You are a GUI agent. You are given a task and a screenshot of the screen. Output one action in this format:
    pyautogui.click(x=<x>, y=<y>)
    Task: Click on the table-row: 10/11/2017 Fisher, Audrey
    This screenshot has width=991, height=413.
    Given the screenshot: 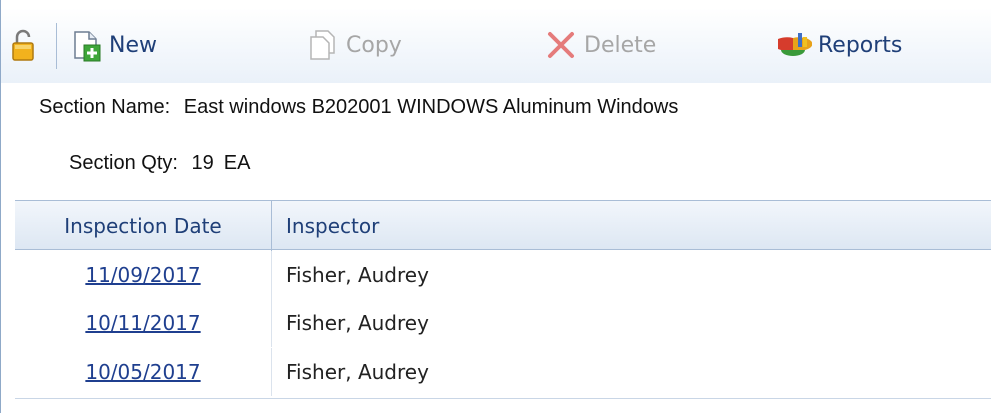 What is the action you would take?
    pyautogui.click(x=503, y=323)
    